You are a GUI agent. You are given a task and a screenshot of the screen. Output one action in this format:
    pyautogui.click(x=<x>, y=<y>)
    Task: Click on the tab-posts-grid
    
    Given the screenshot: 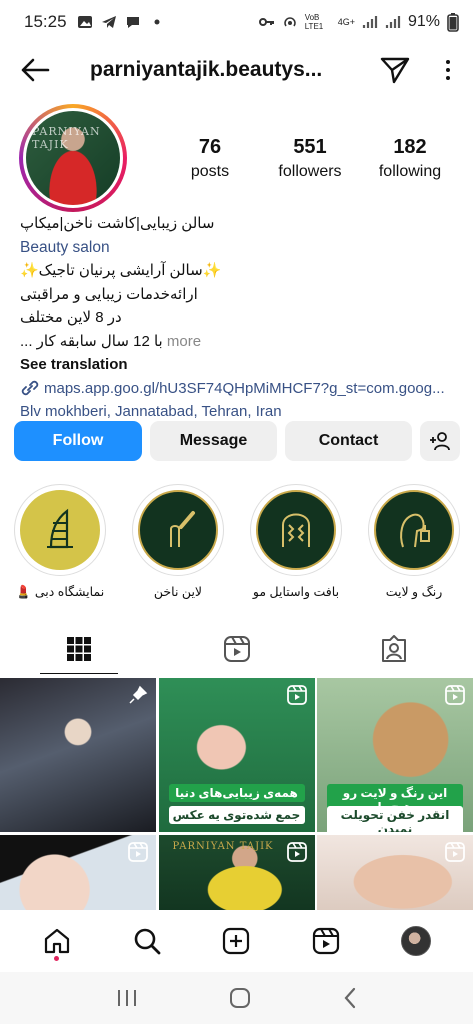 What is the action you would take?
    pyautogui.click(x=79, y=649)
    